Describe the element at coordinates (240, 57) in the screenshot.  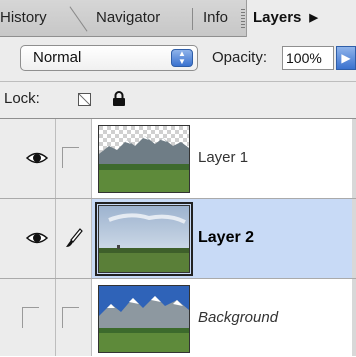
I see `opacity-label: Opacity:` at that location.